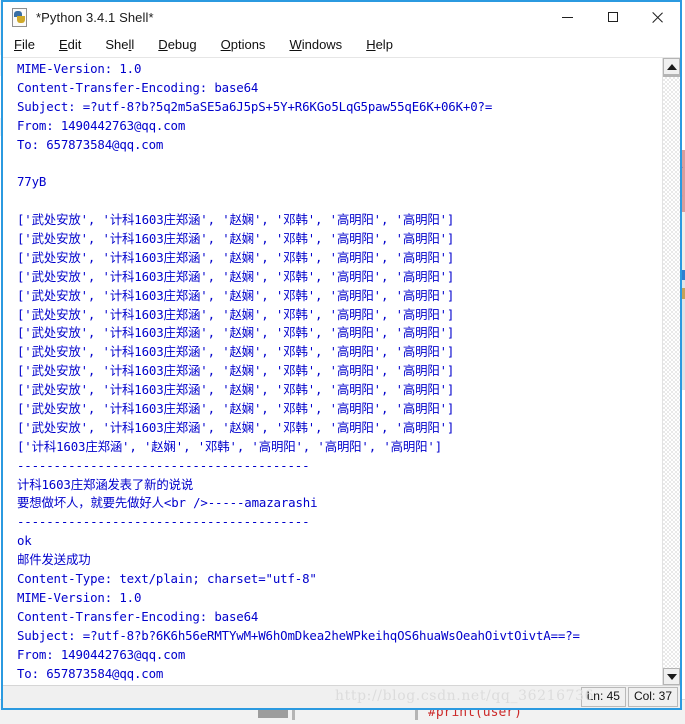  Describe the element at coordinates (24, 541) in the screenshot. I see `shell-output-line: ok` at that location.